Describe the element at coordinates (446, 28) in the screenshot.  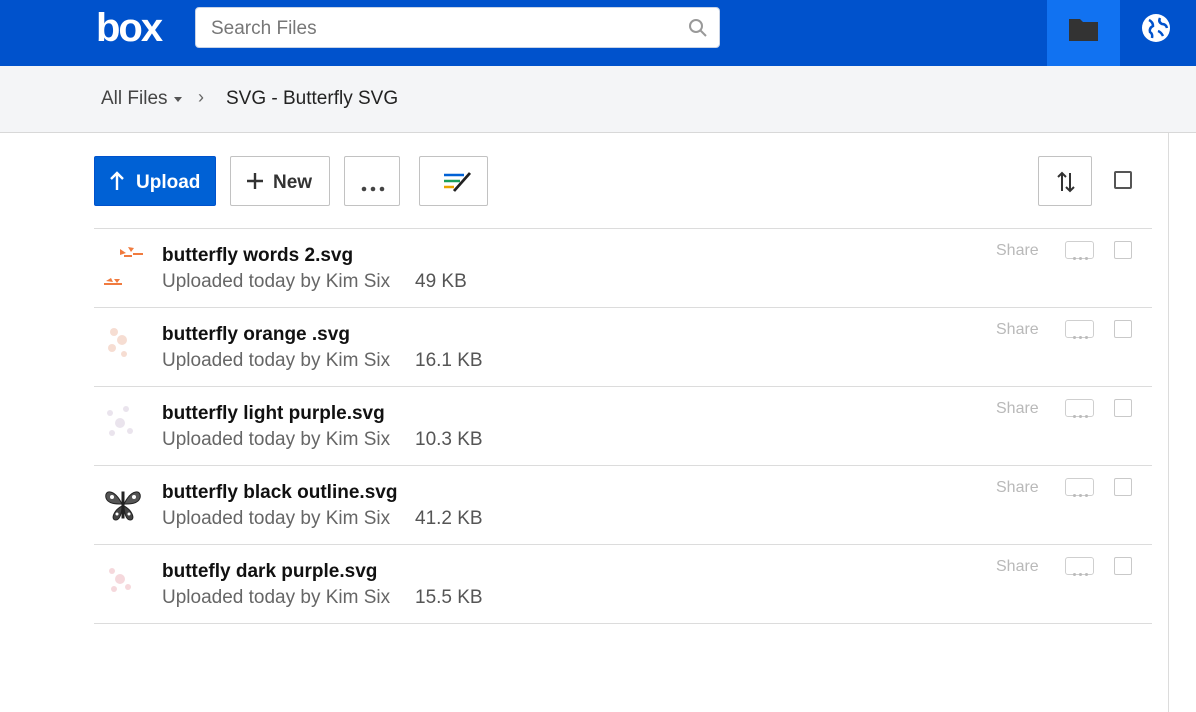
I see `search-input` at that location.